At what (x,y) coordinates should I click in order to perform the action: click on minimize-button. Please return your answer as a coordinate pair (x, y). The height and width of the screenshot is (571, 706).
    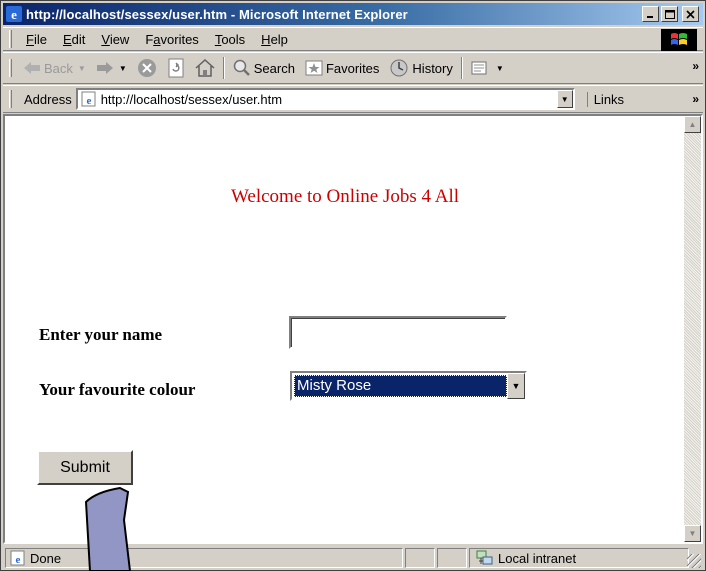
    Looking at the image, I should click on (650, 14).